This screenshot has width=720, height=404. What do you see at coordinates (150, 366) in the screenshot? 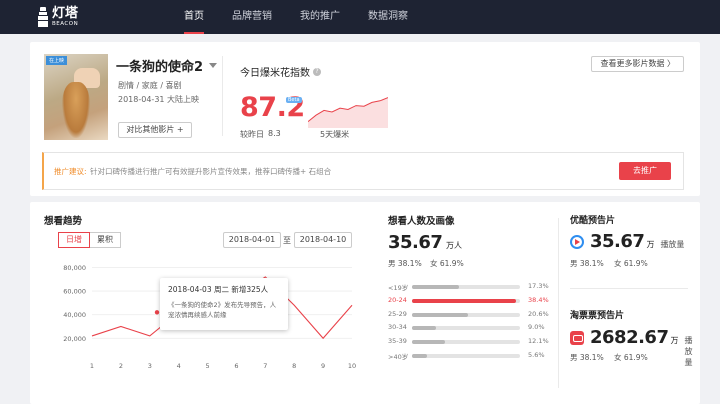
I see `x-tick-label: 3` at bounding box center [150, 366].